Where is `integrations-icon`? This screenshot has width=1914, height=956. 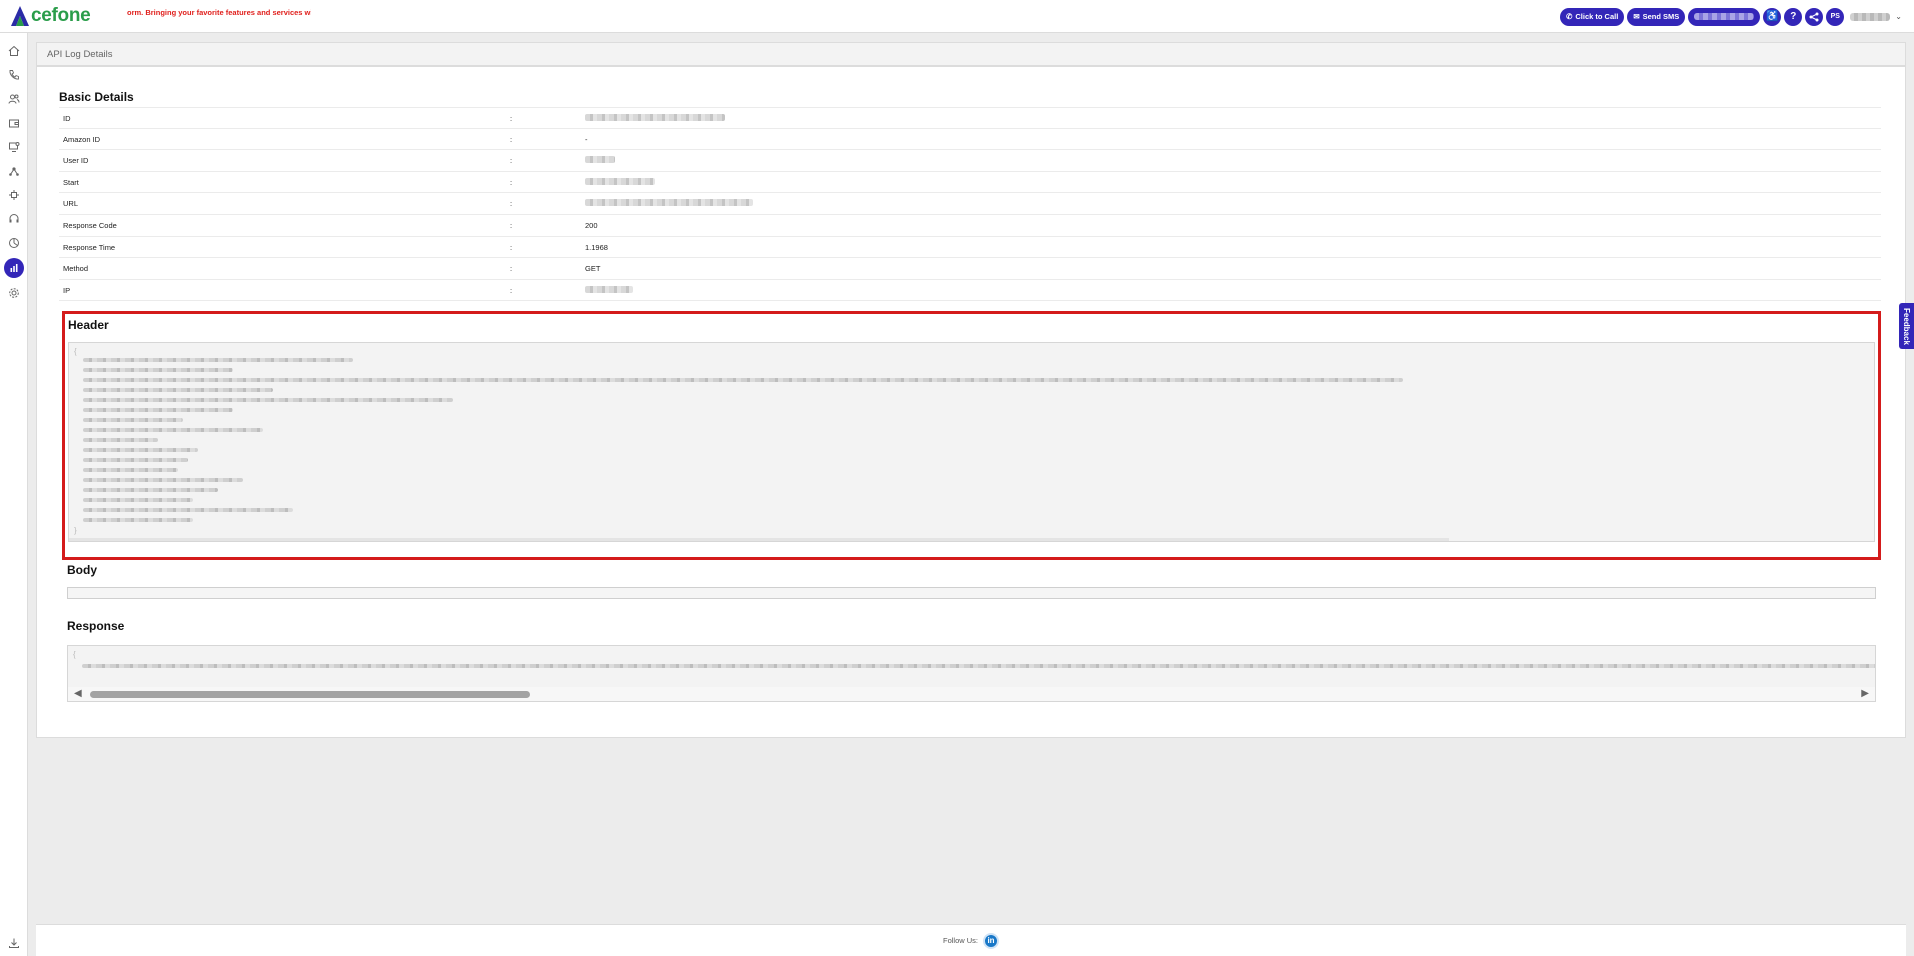 integrations-icon is located at coordinates (14, 195).